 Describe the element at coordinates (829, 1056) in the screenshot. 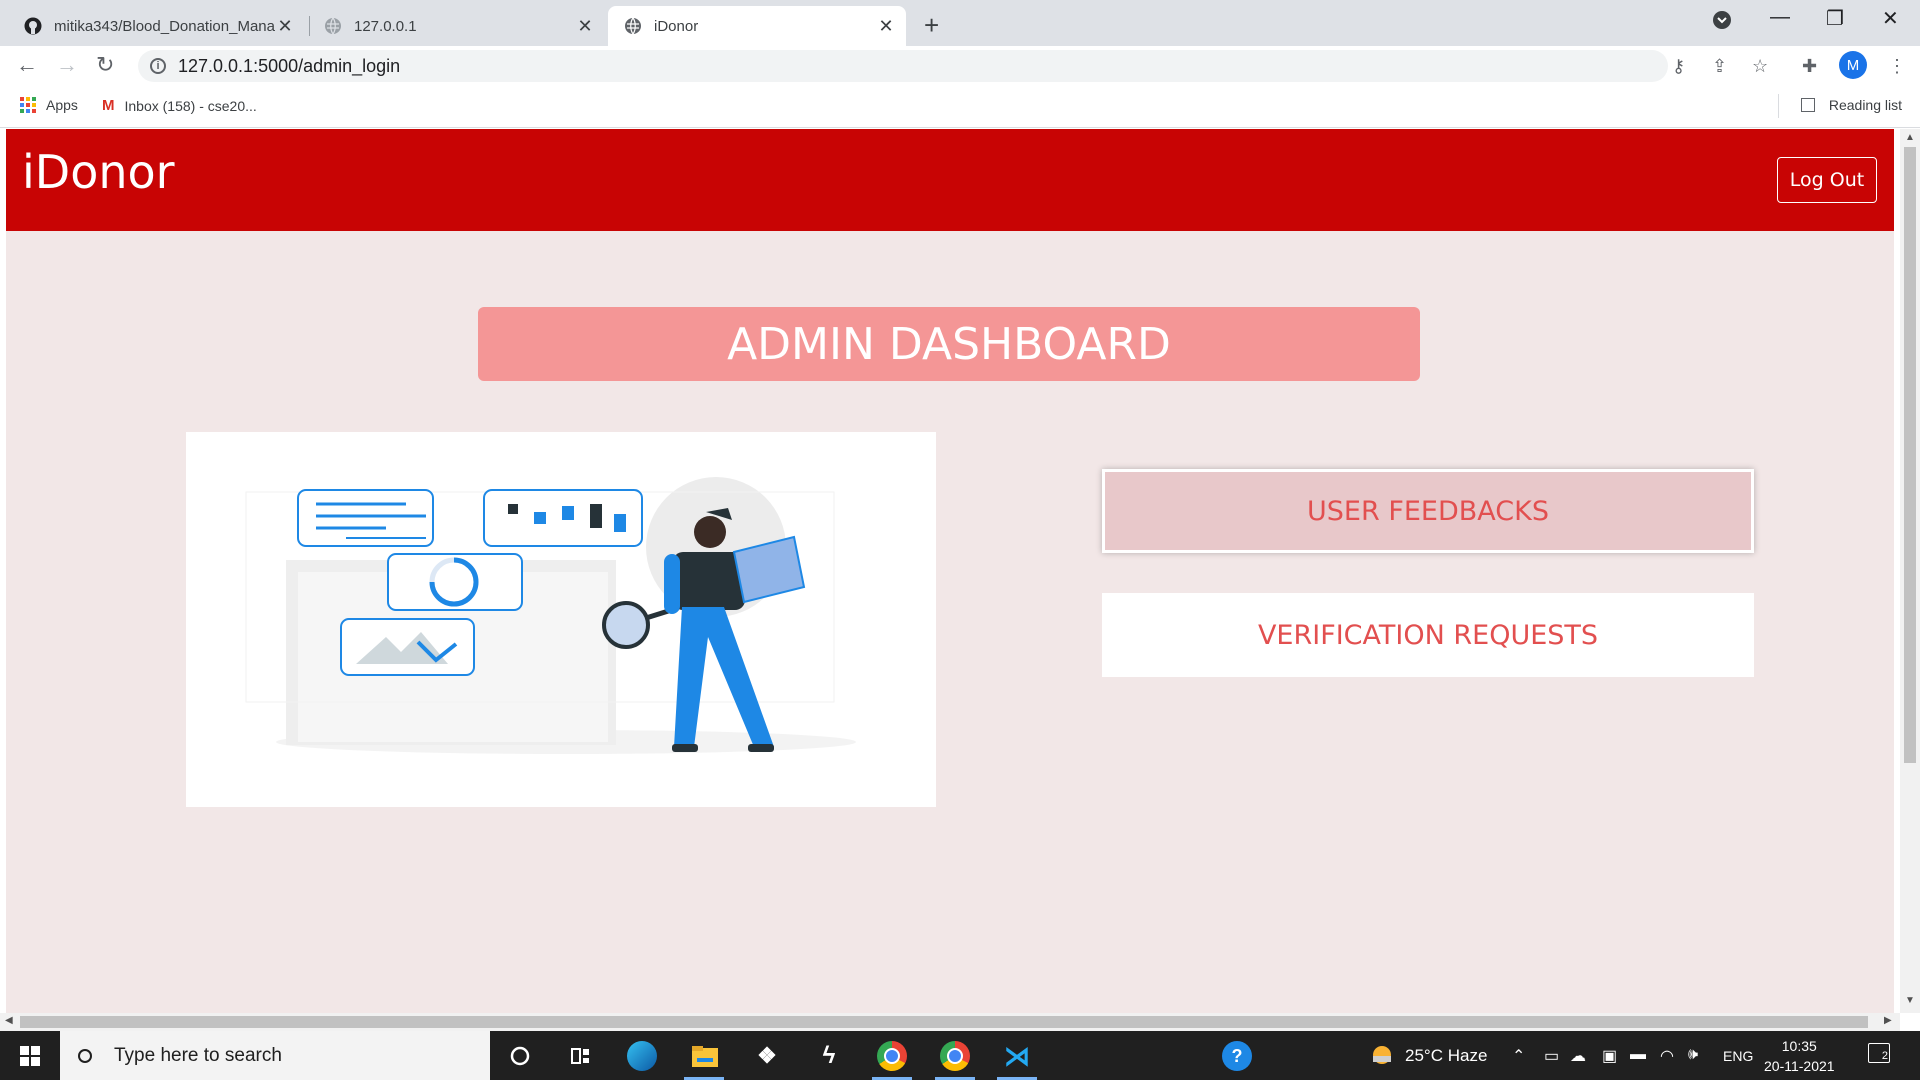

I see `app-icon: ϟ` at that location.